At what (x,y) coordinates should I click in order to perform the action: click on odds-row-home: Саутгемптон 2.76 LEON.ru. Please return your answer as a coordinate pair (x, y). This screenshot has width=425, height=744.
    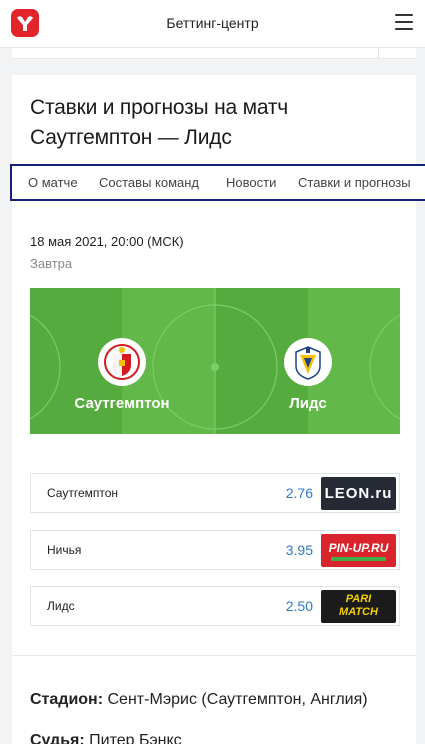
    Looking at the image, I should click on (215, 493).